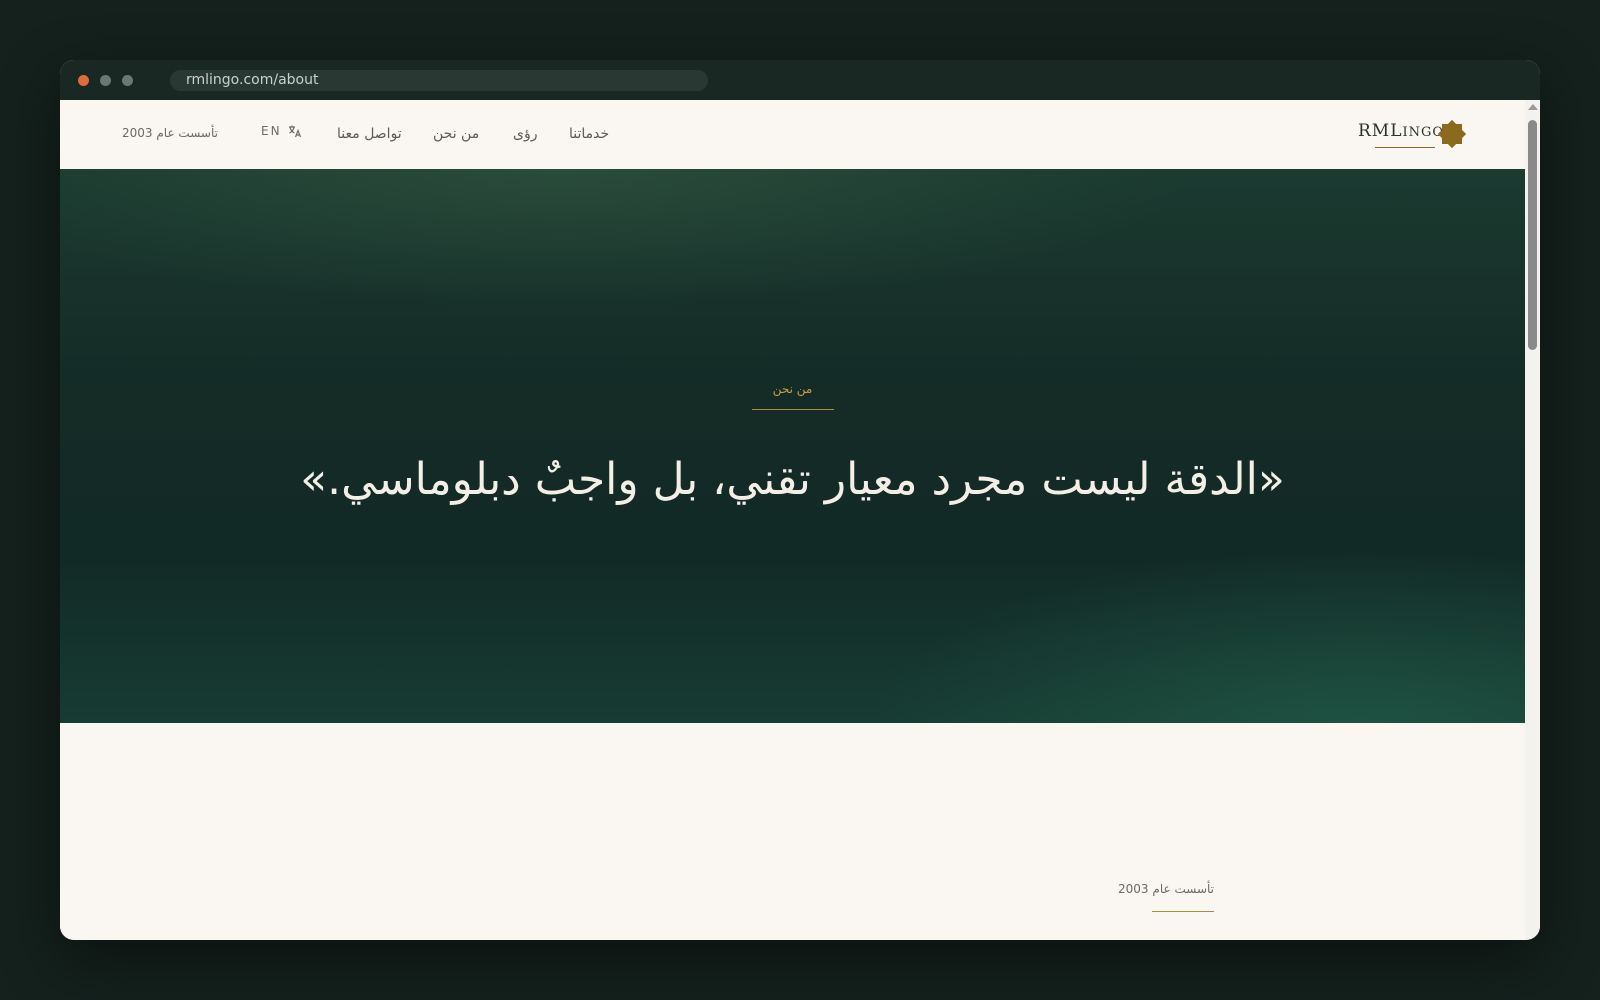 This screenshot has width=1600, height=1000. I want to click on translate-icon, so click(295, 131).